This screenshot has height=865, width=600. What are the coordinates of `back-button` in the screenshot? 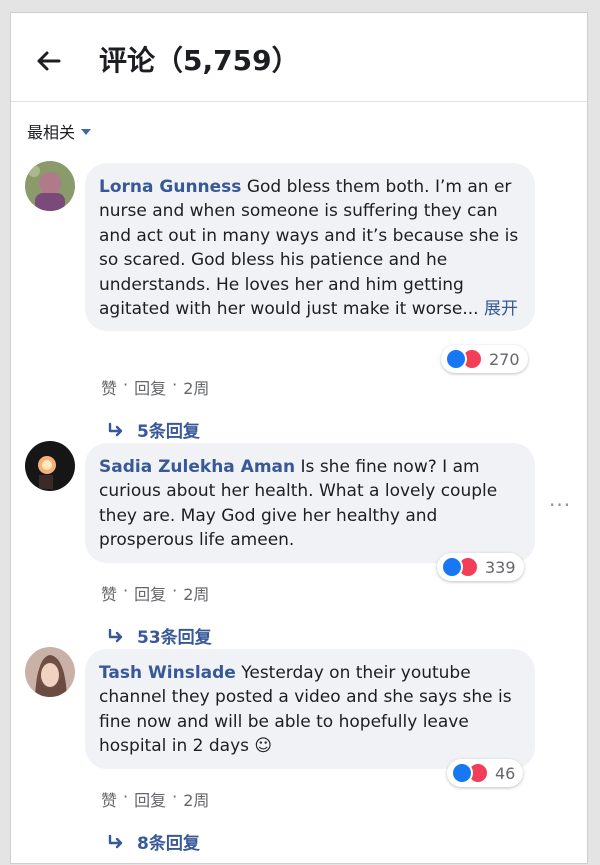 It's located at (49, 61).